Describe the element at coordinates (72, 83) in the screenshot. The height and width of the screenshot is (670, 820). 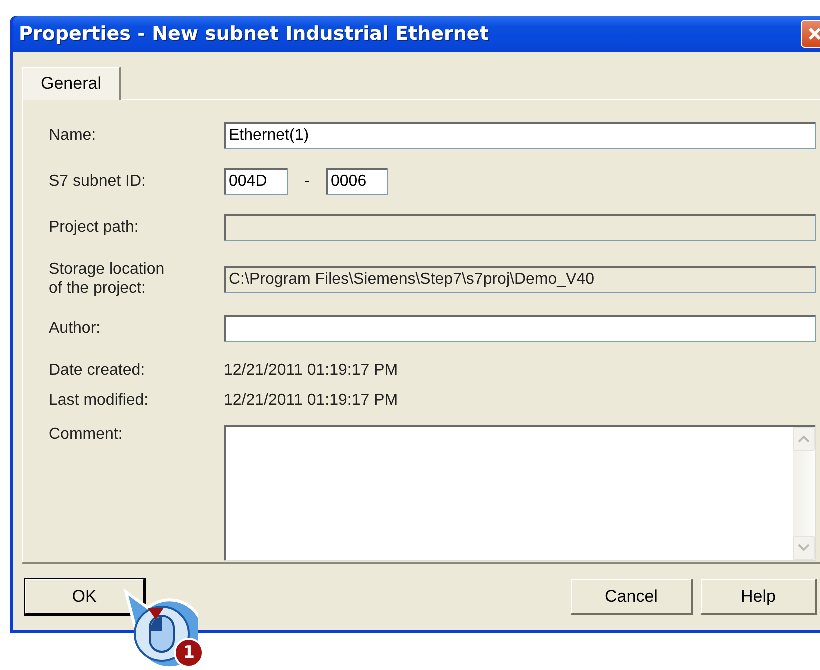
I see `tab: General` at that location.